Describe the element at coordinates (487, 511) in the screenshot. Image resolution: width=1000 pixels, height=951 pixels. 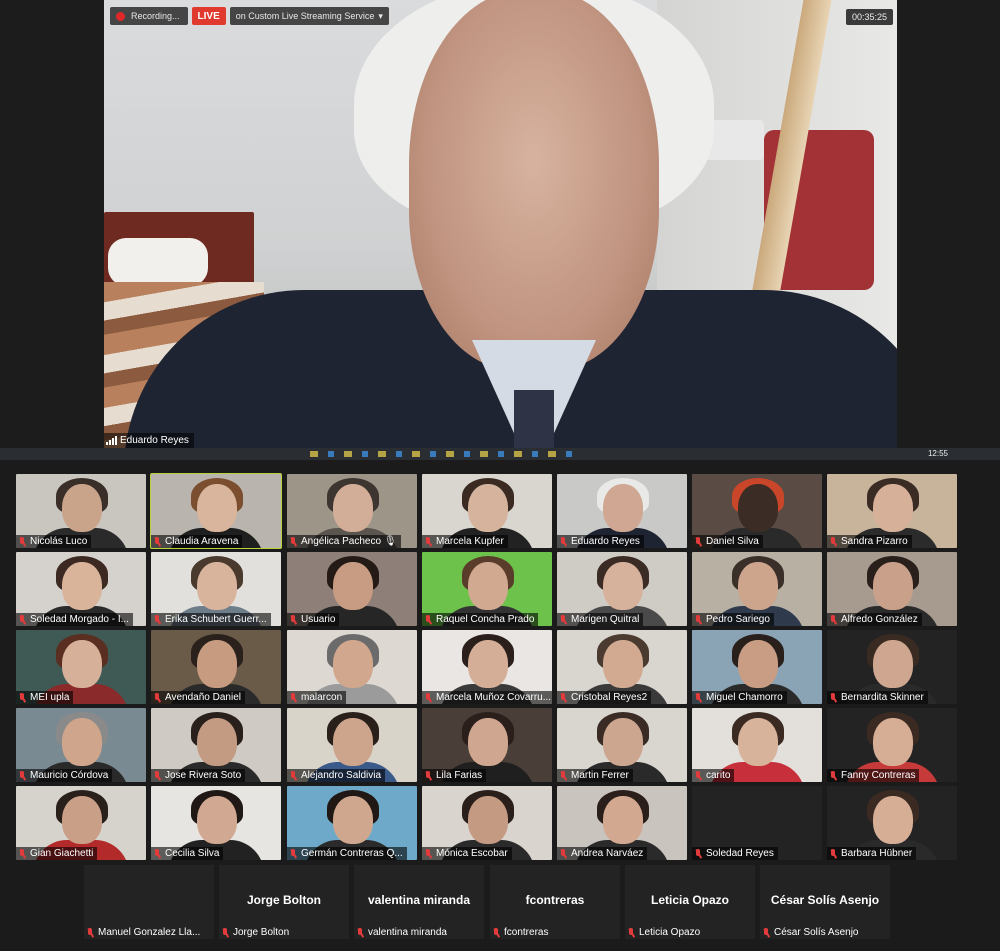
I see `participant-tile: Marcela Kupfer` at that location.